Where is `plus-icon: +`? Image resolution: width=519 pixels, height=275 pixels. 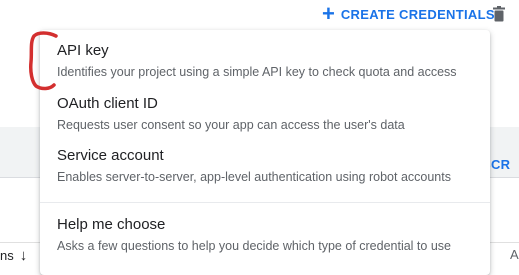 plus-icon: + is located at coordinates (328, 13).